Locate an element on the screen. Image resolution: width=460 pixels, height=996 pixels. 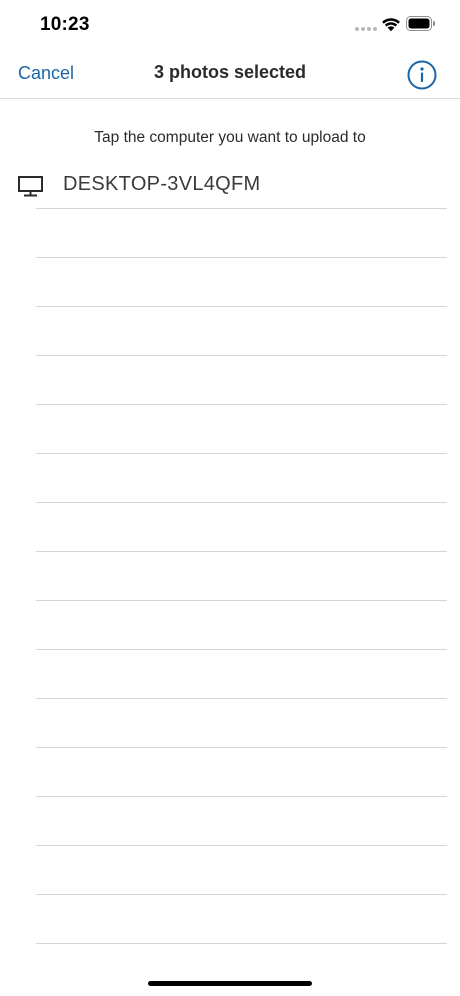
monitor-icon is located at coordinates (30, 186).